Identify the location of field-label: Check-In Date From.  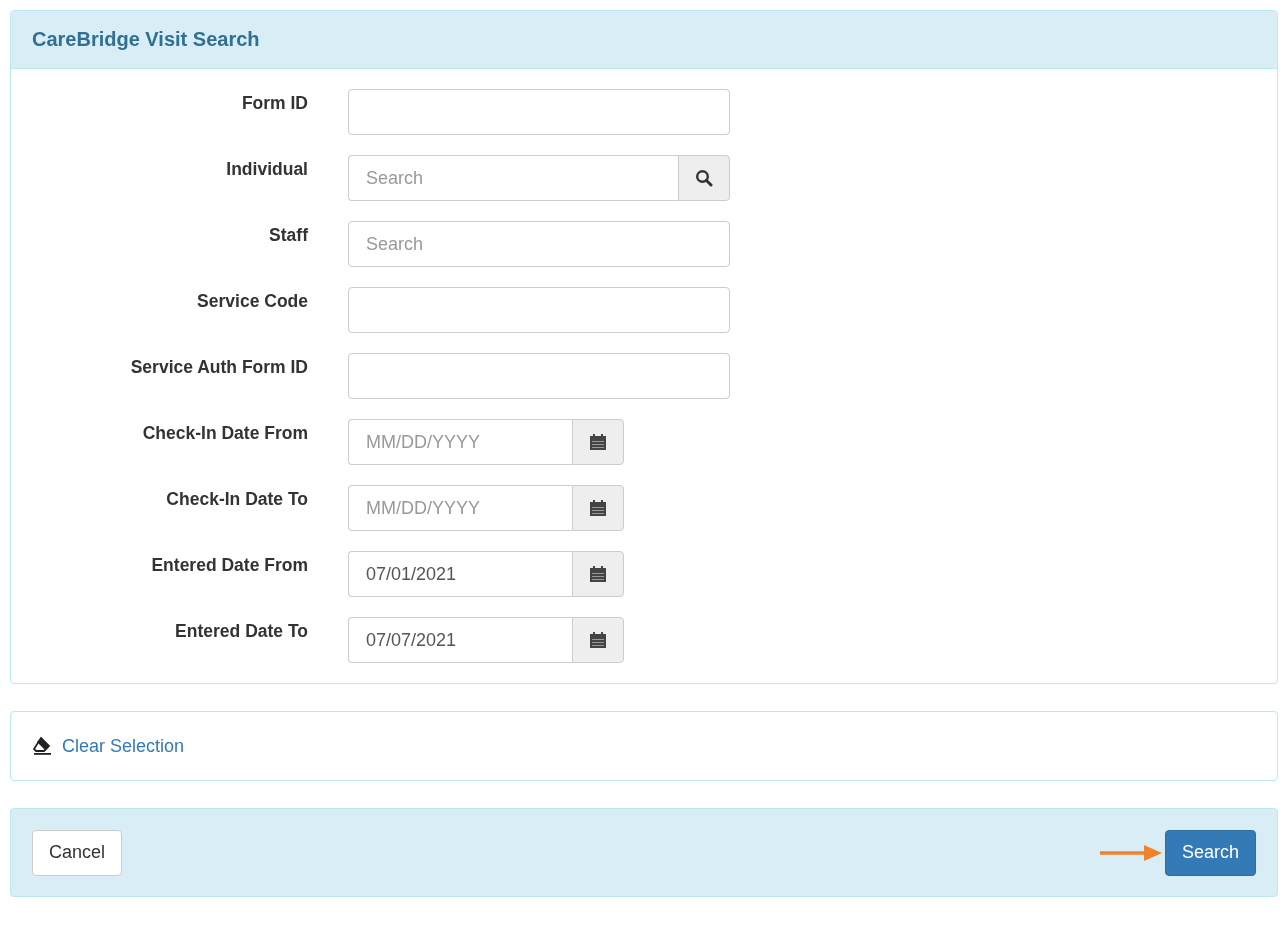
(224, 433).